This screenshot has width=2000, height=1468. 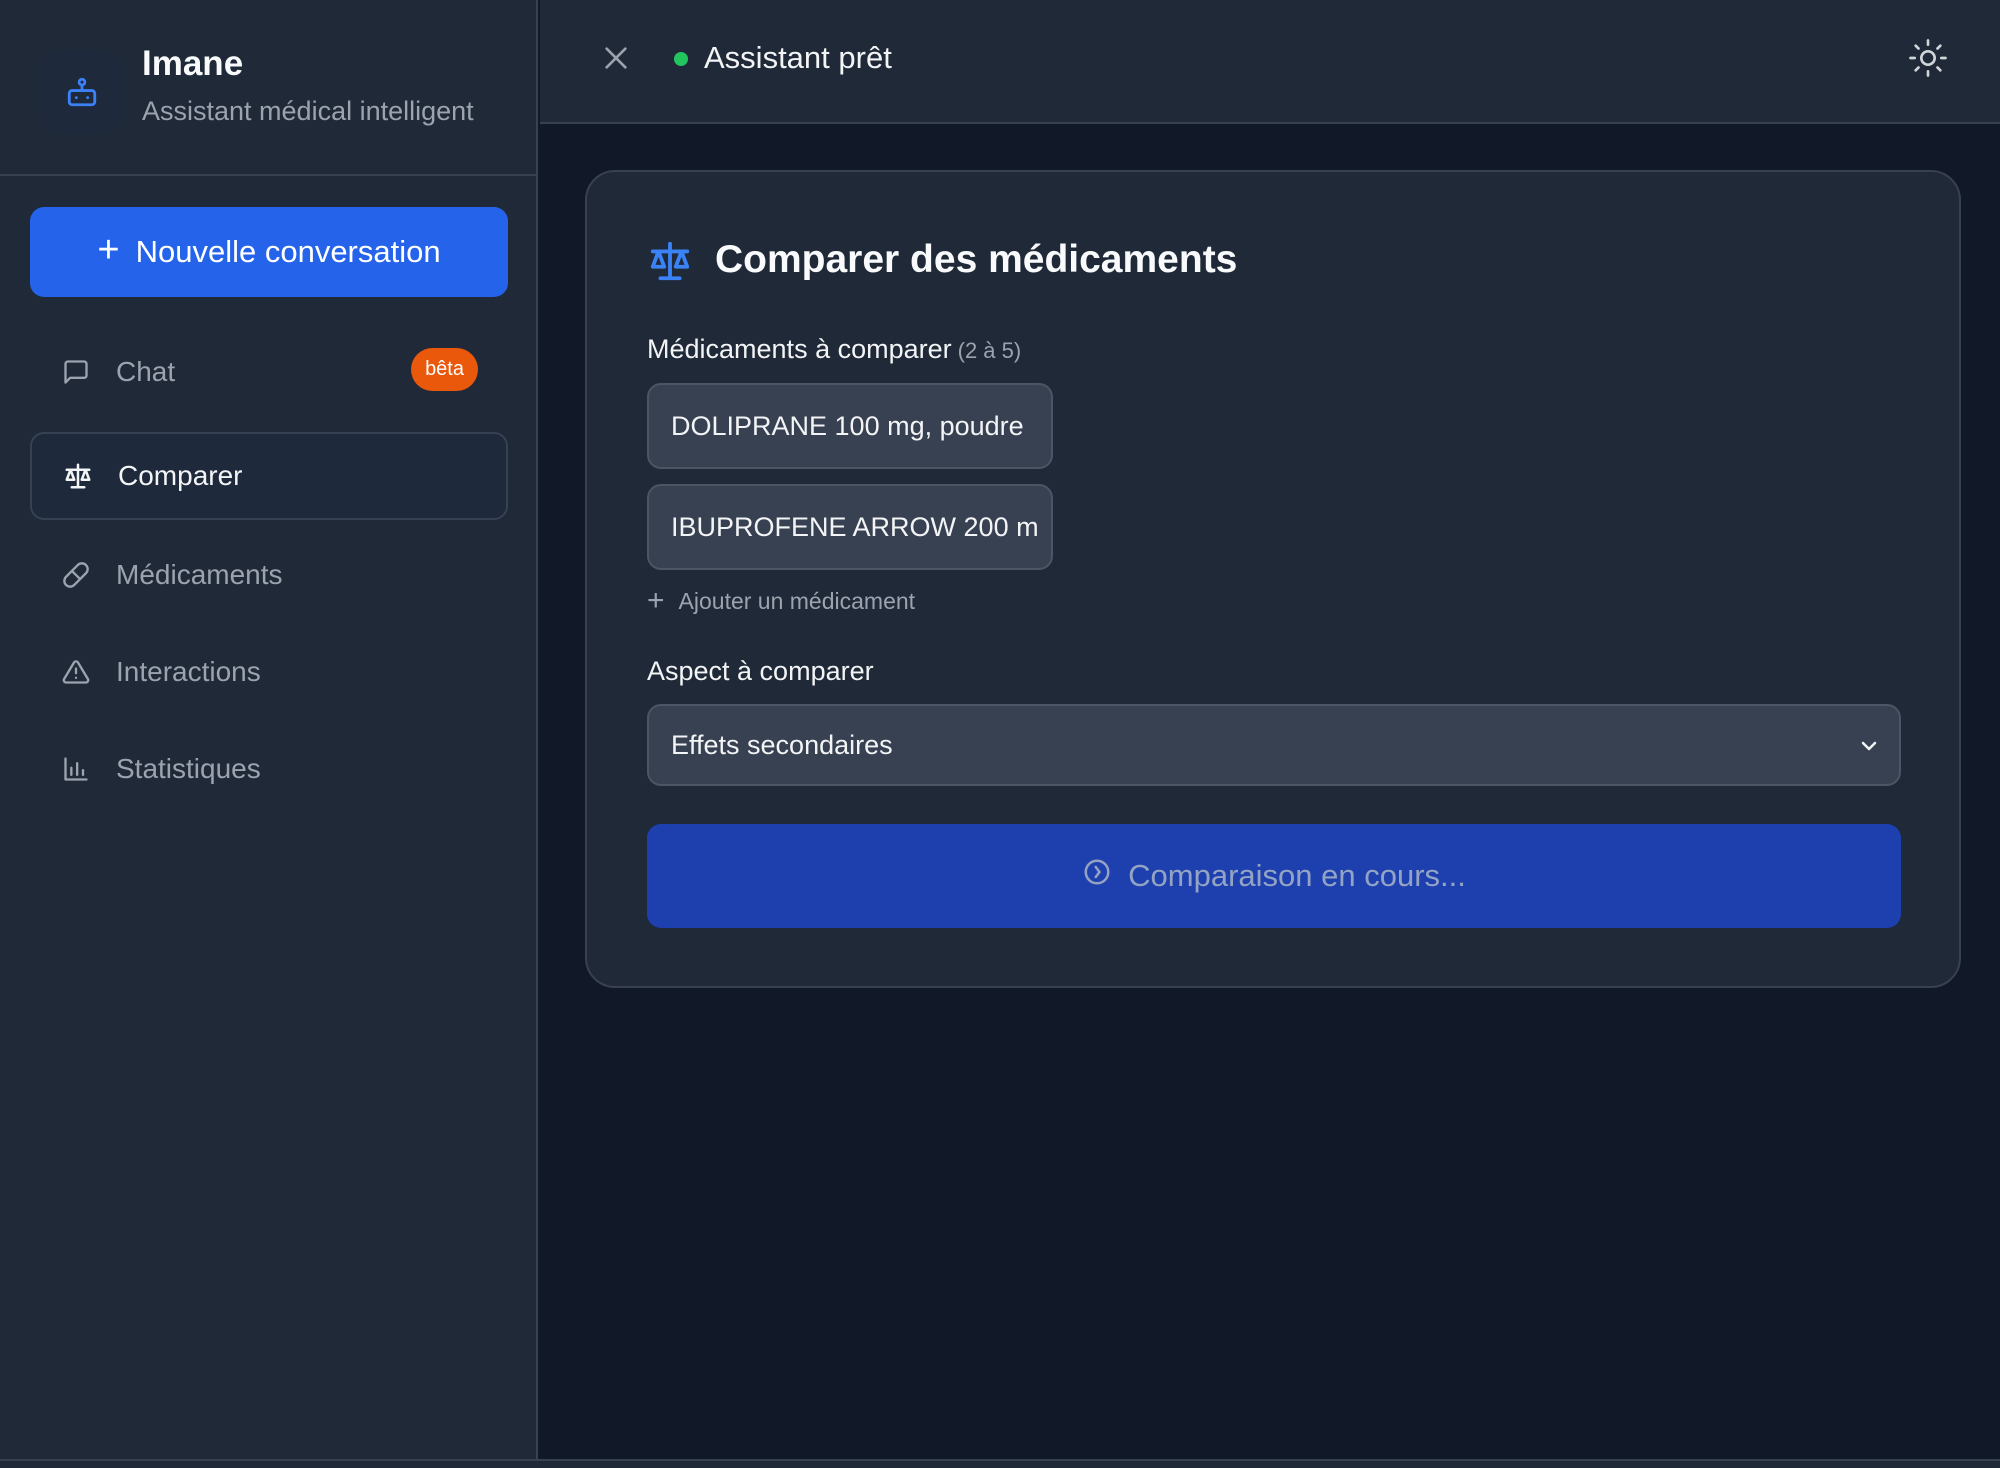 I want to click on aspect-select: Effets secondaires, so click(x=1274, y=745).